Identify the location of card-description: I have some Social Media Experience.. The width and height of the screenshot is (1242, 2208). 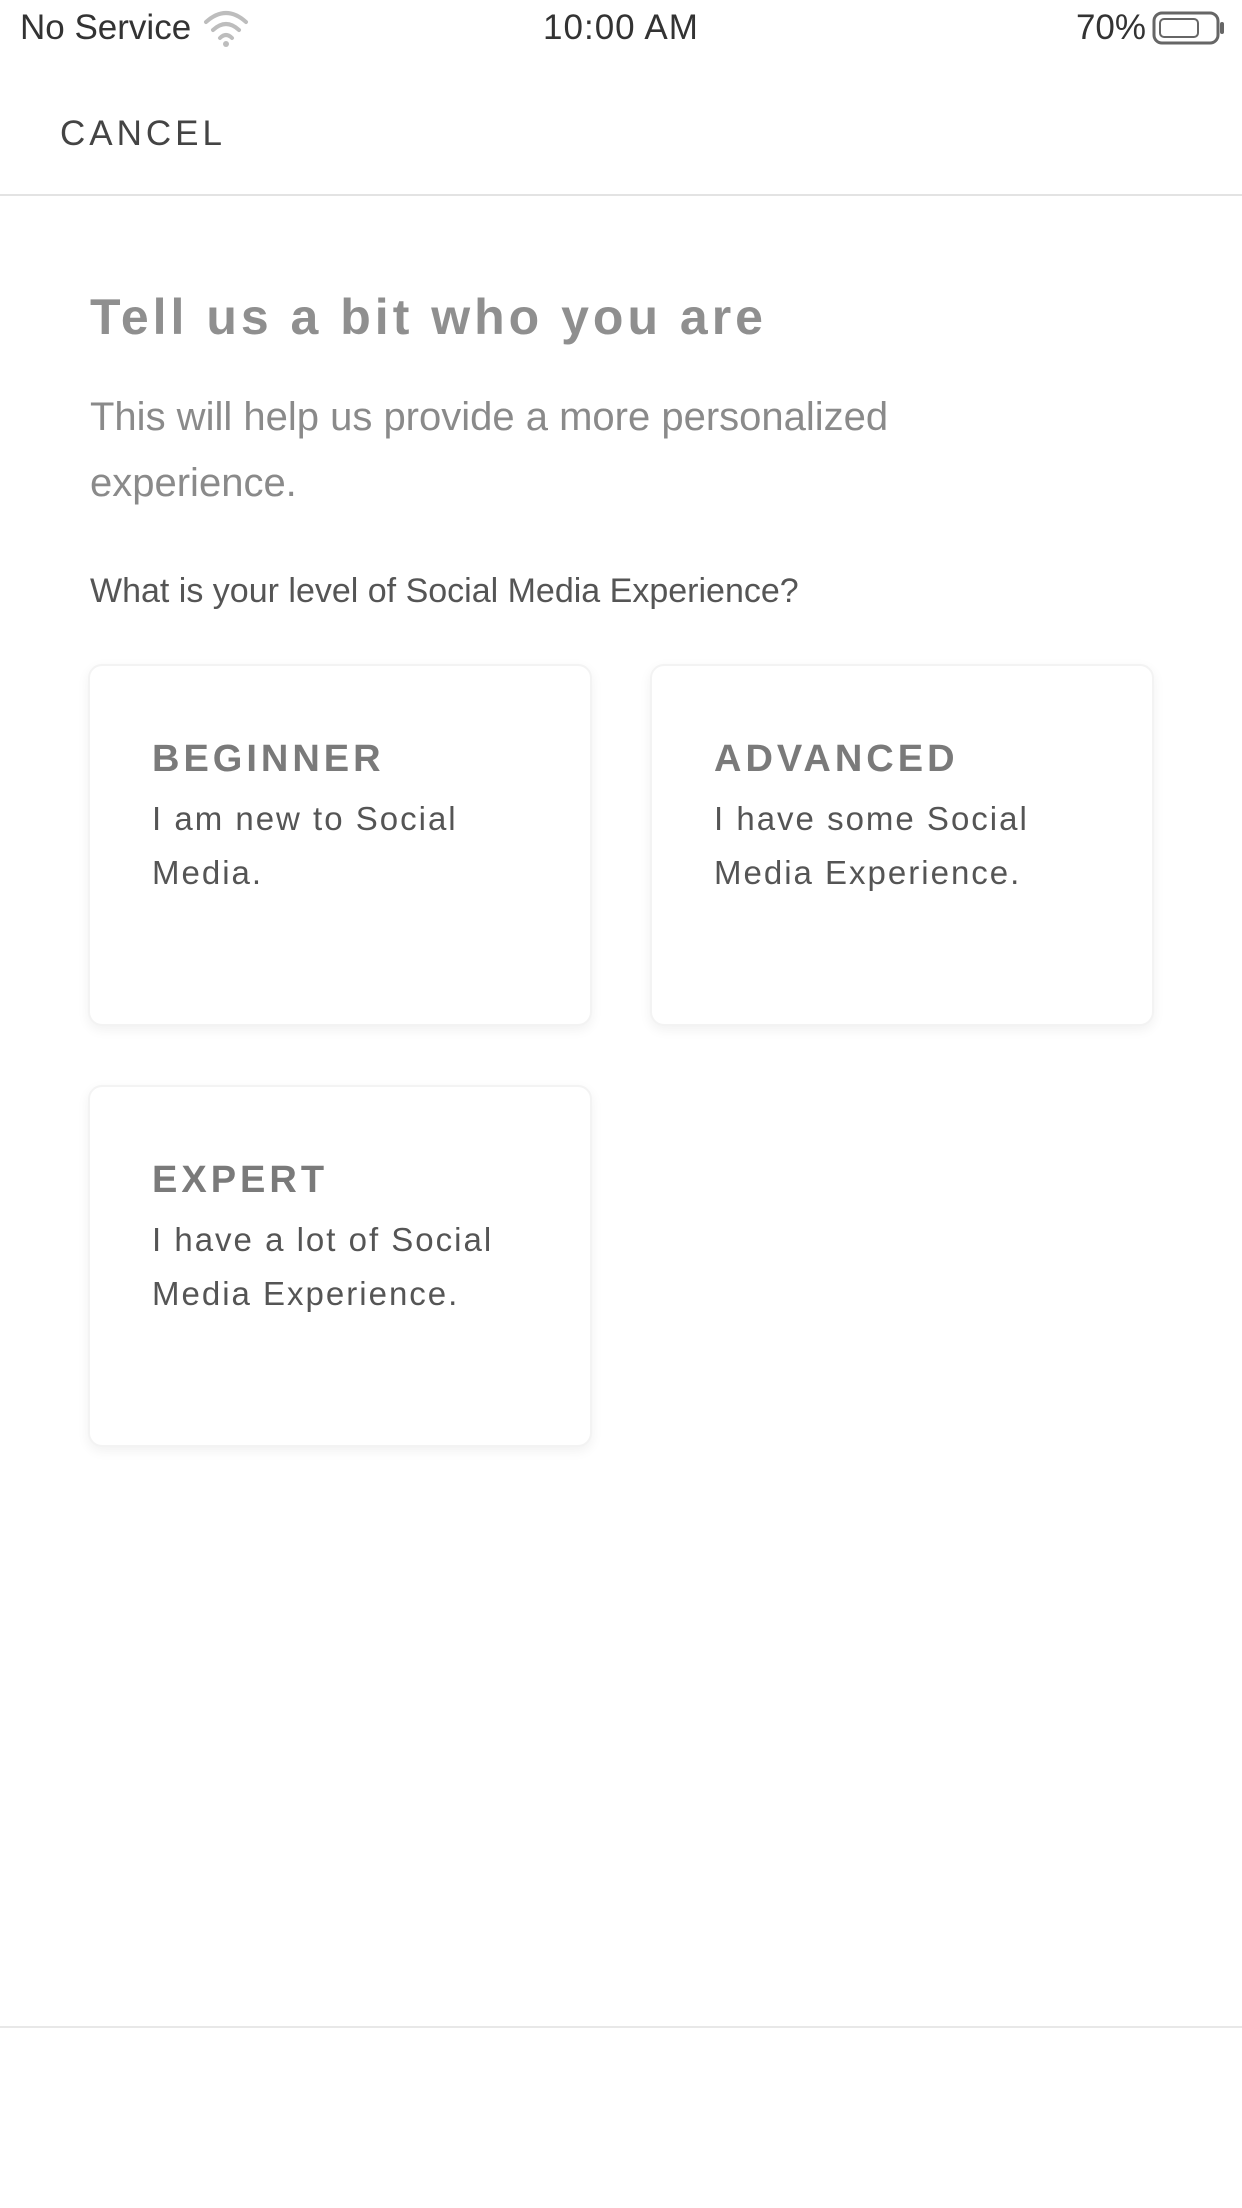
(871, 845).